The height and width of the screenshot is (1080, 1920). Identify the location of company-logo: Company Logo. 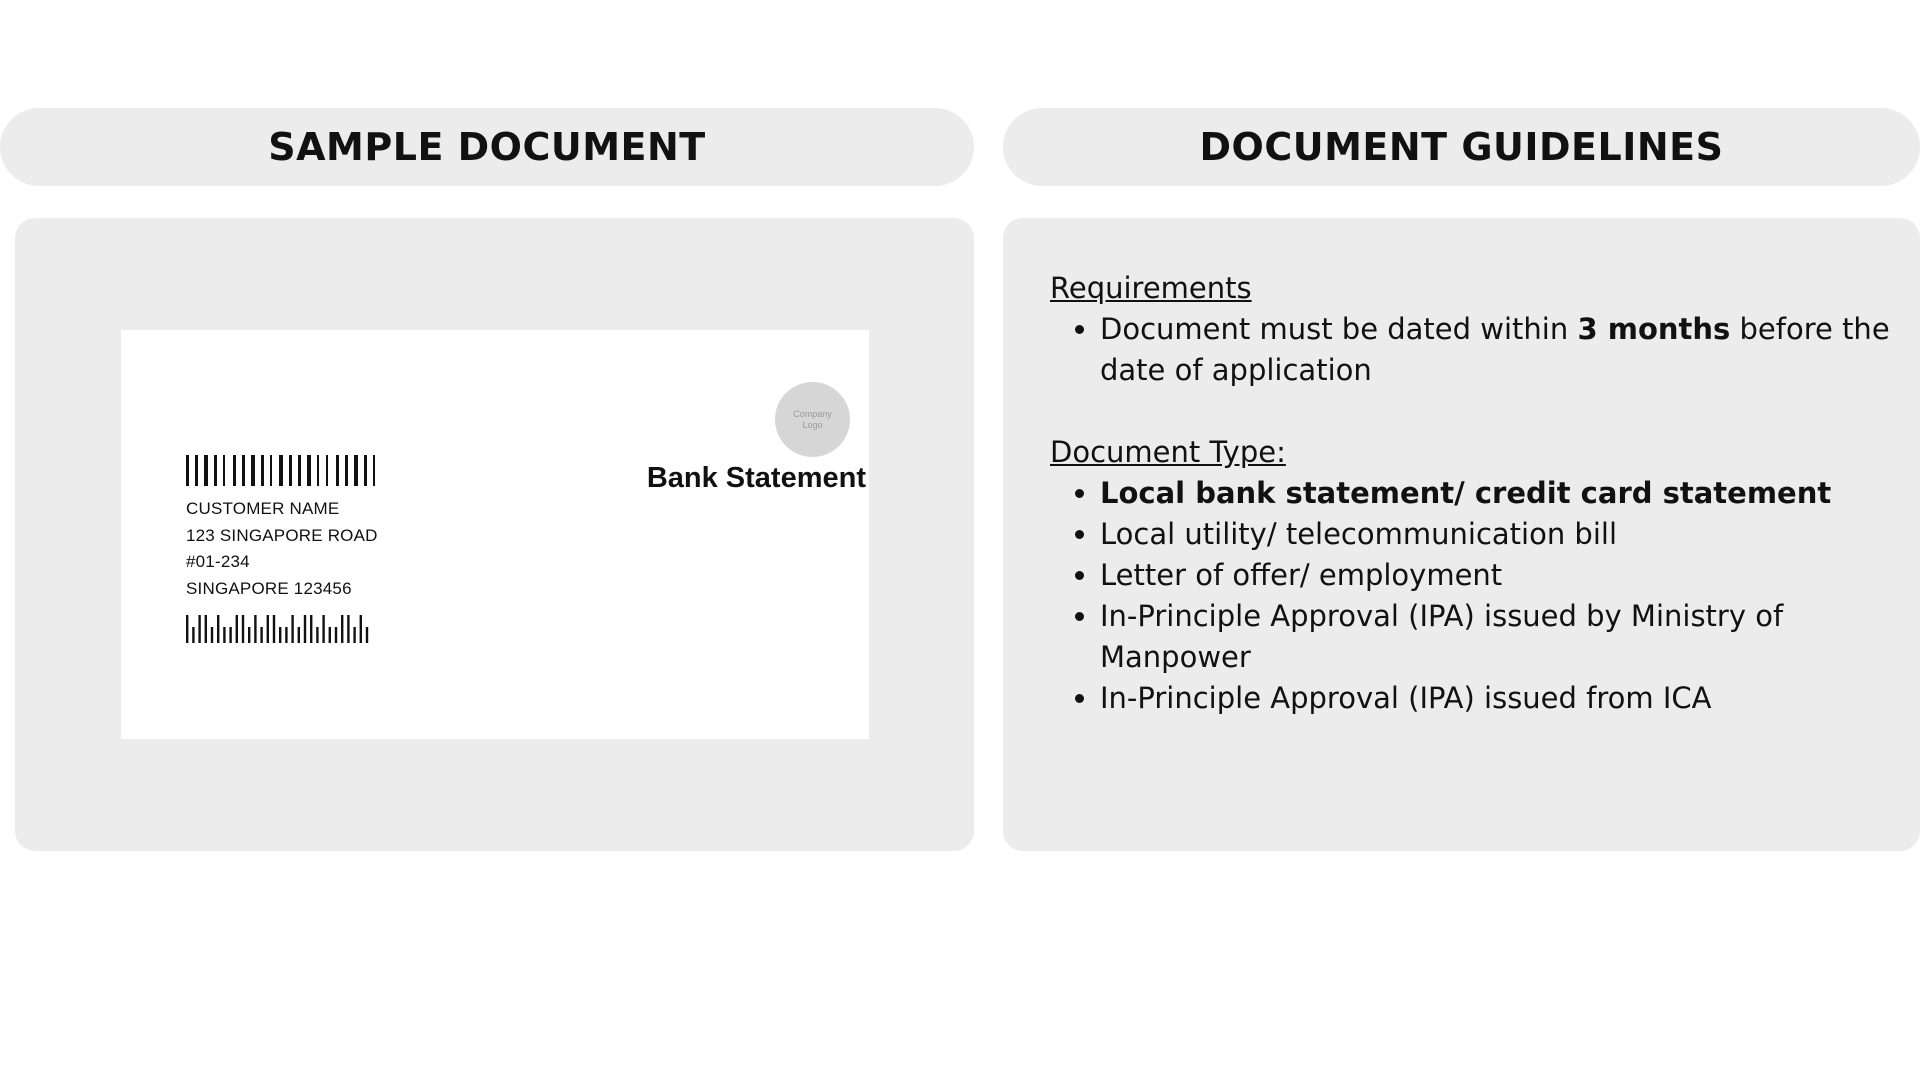
(812, 419).